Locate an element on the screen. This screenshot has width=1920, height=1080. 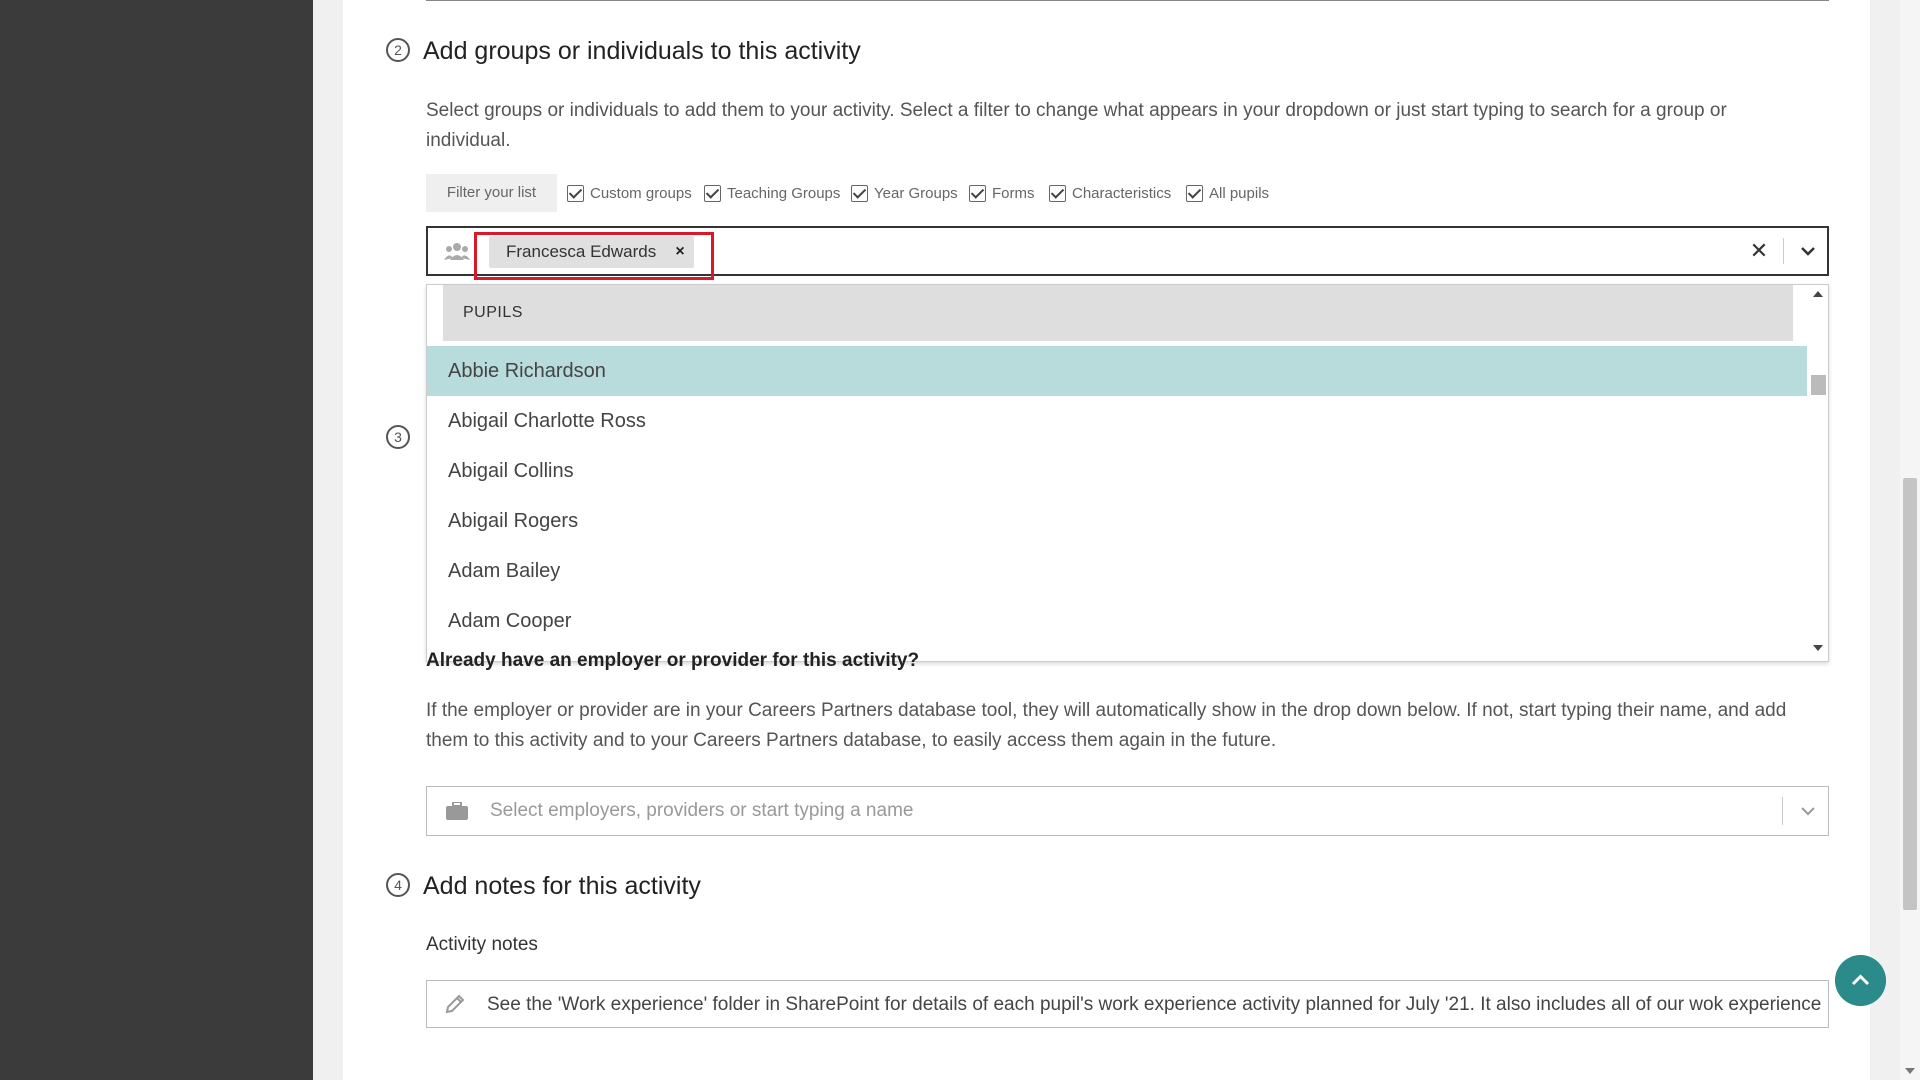
filter-label: Filter your list is located at coordinates (491, 193).